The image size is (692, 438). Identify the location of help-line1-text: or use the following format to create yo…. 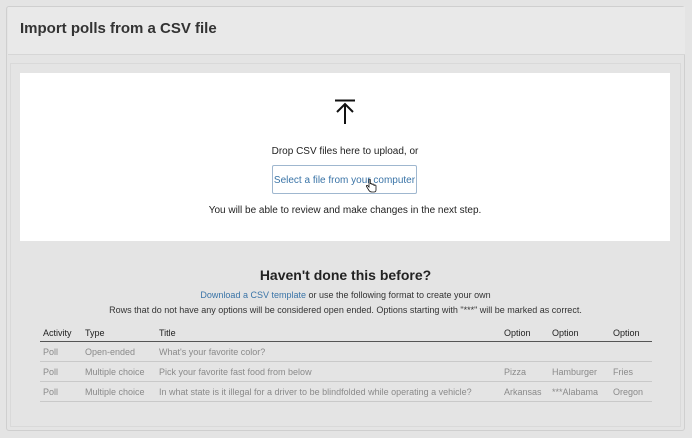
(398, 295).